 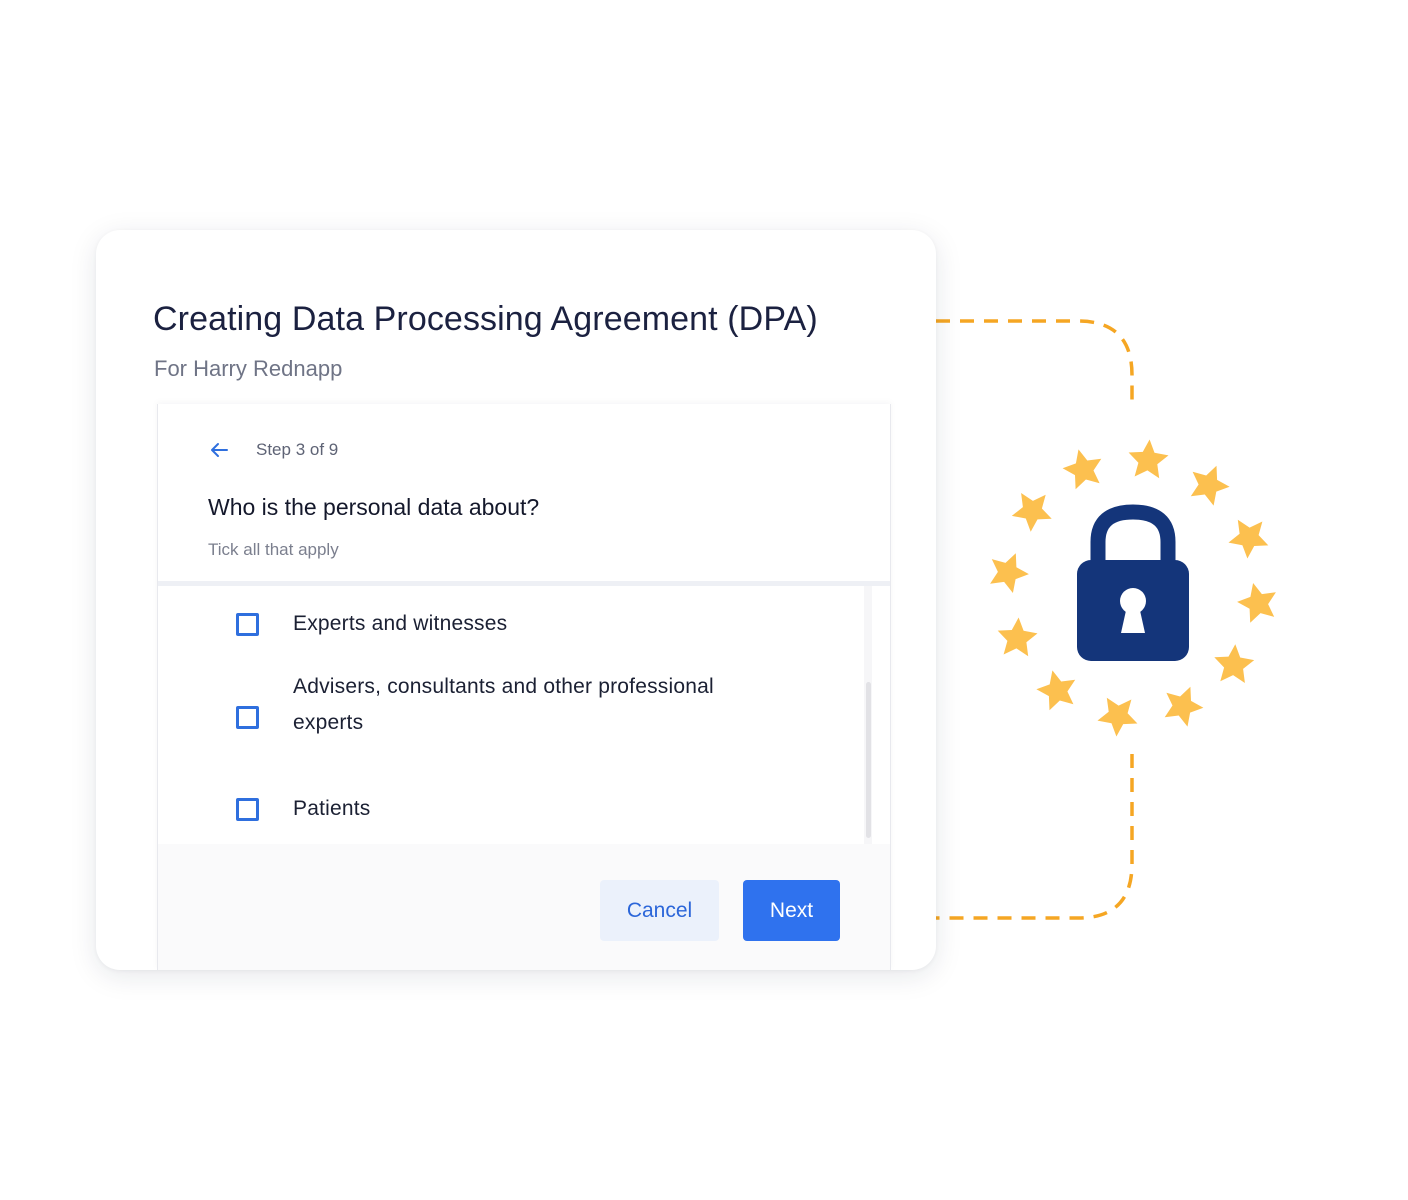 I want to click on dialog-subtitle: For Harry Rednapp, so click(x=248, y=368).